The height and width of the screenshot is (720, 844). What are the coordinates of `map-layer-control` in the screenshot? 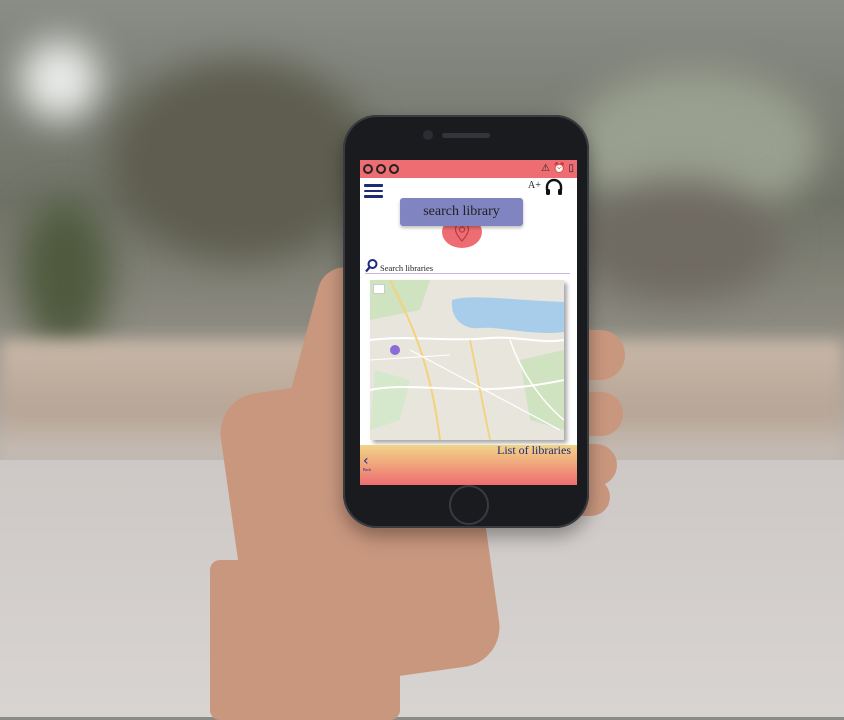 It's located at (379, 289).